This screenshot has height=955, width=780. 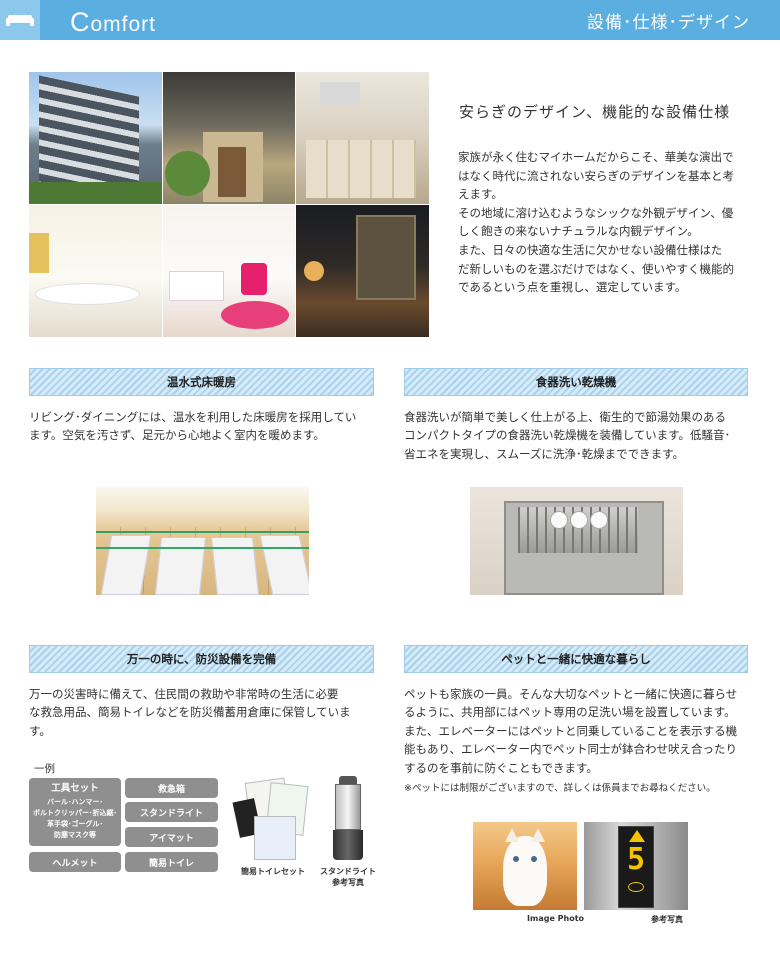 What do you see at coordinates (44, 769) in the screenshot?
I see `example-label: 一例` at bounding box center [44, 769].